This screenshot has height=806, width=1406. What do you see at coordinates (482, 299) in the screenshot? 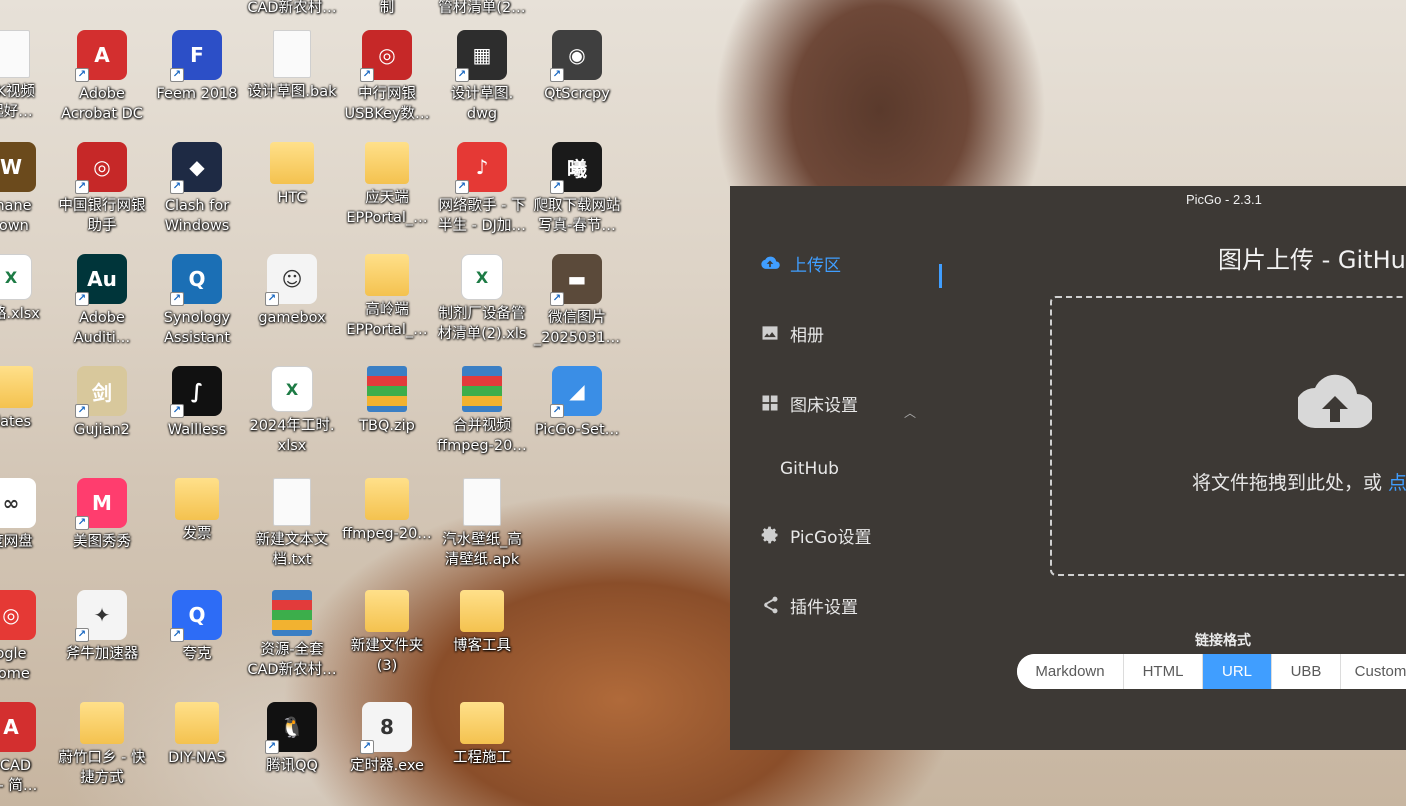
I see `desktop-icon: X 制剂厂设备管 材清单(2).xls` at bounding box center [482, 299].